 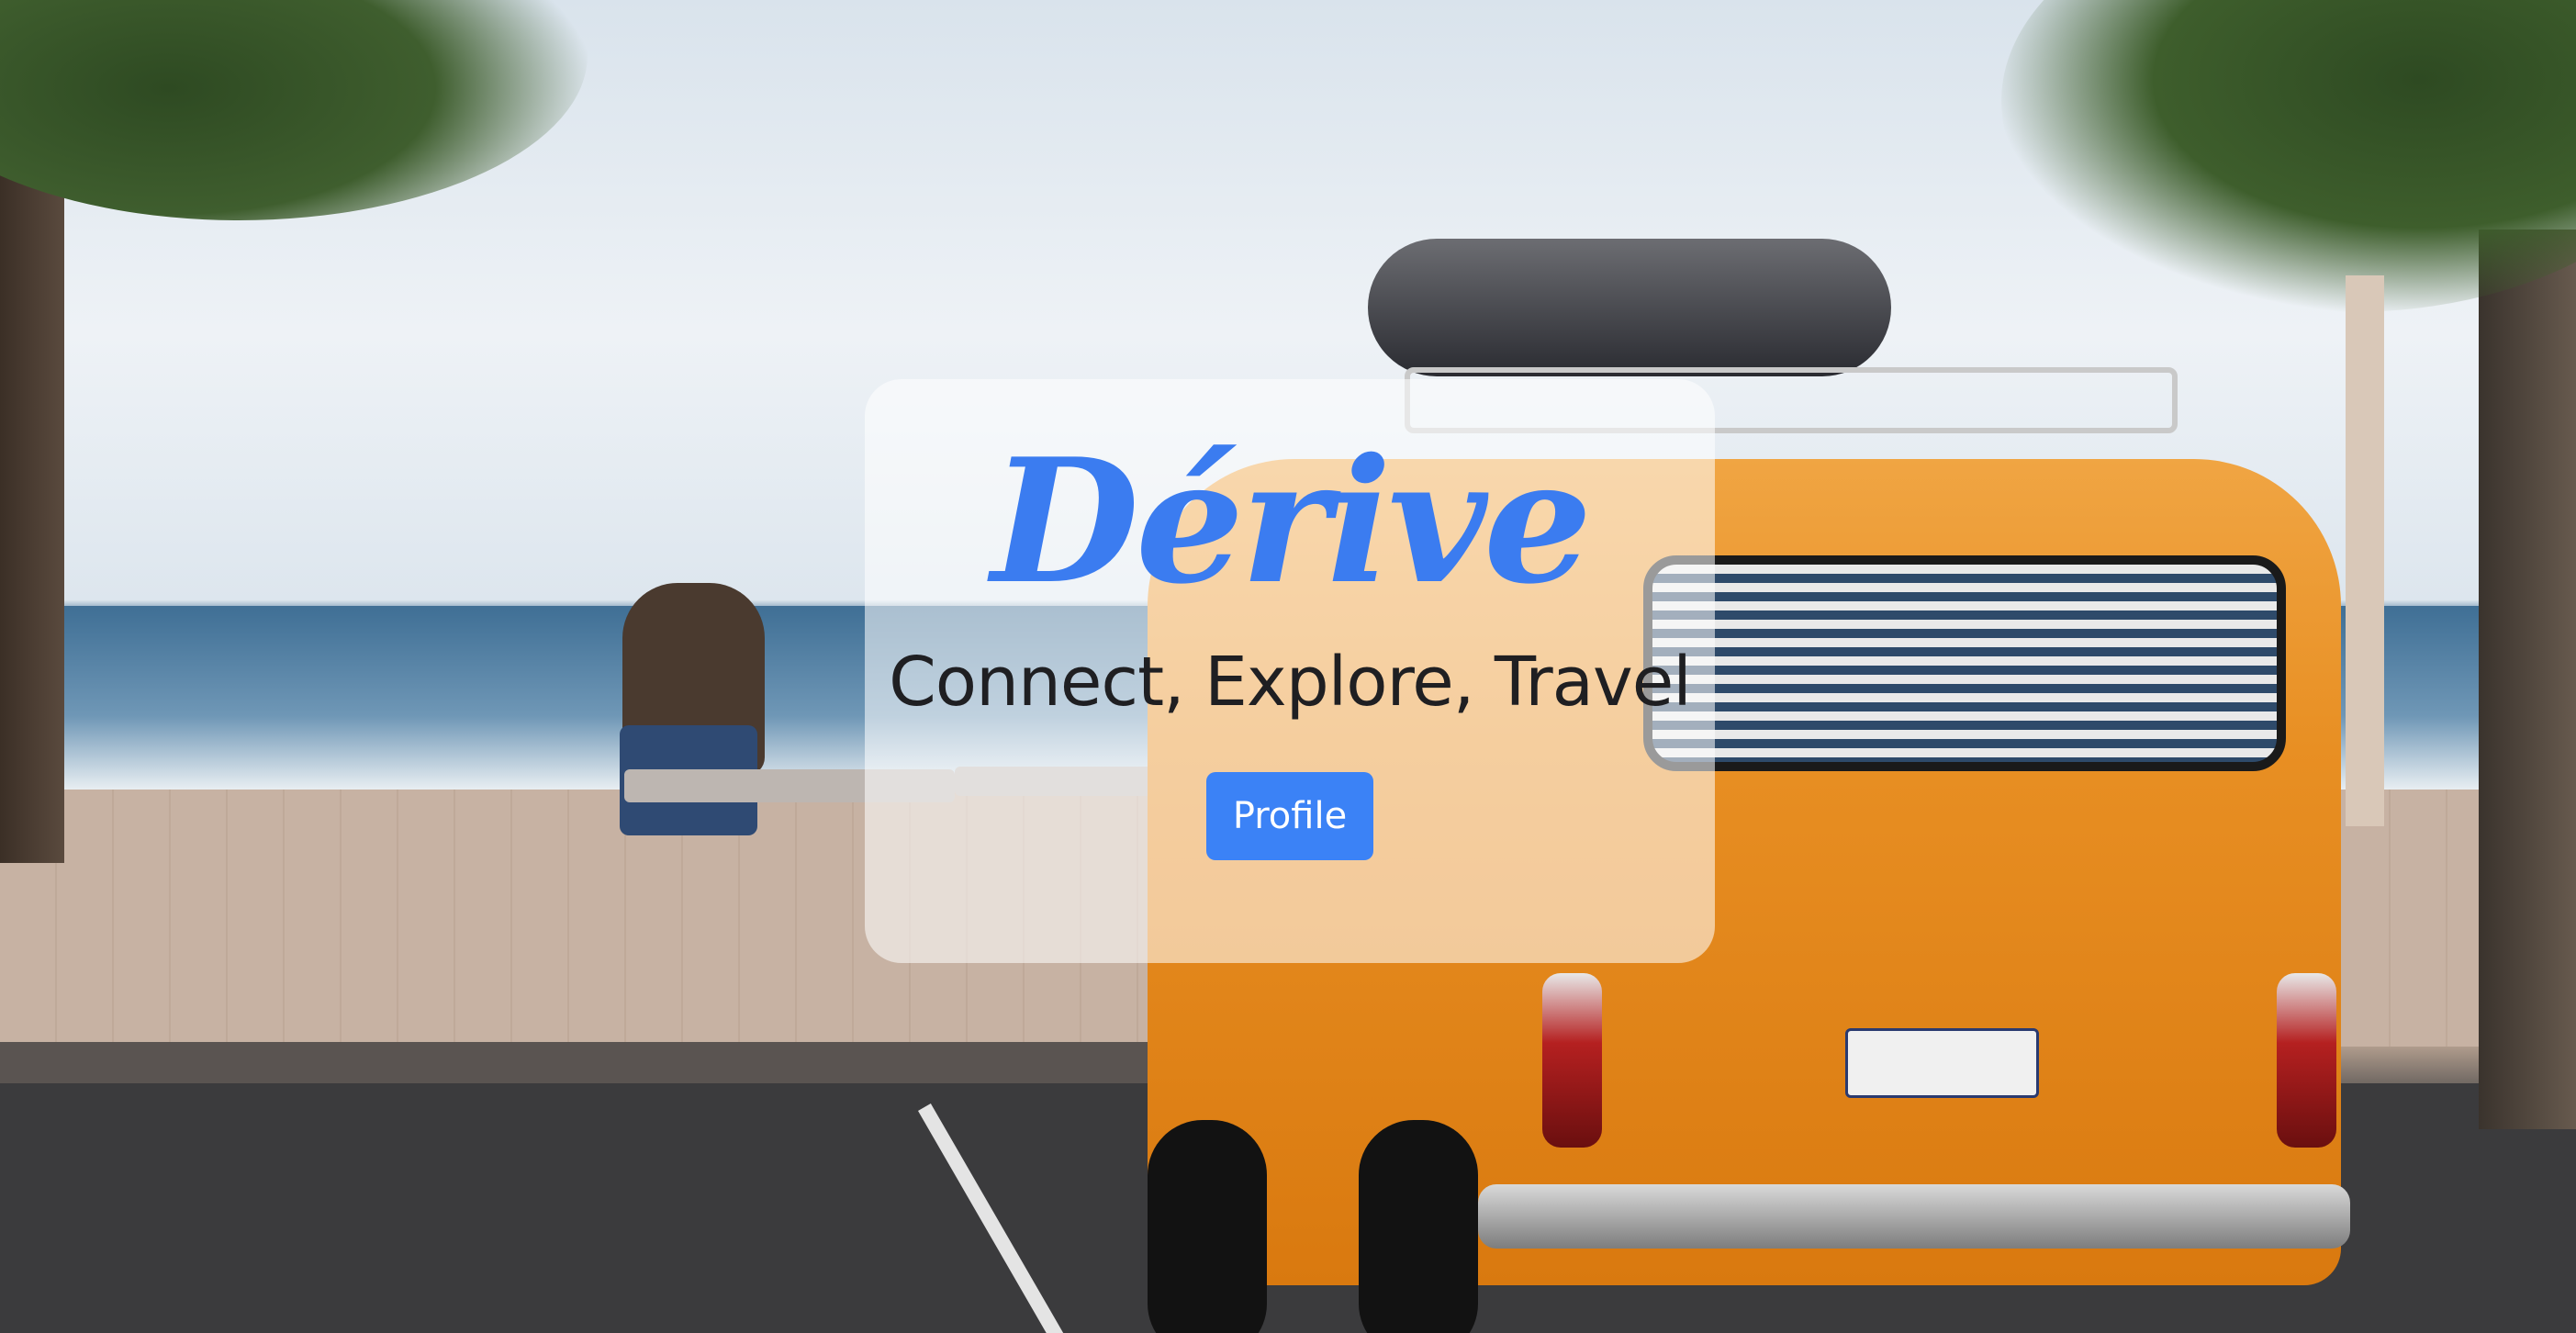 I want to click on tree-trunk-right, so click(x=2527, y=679).